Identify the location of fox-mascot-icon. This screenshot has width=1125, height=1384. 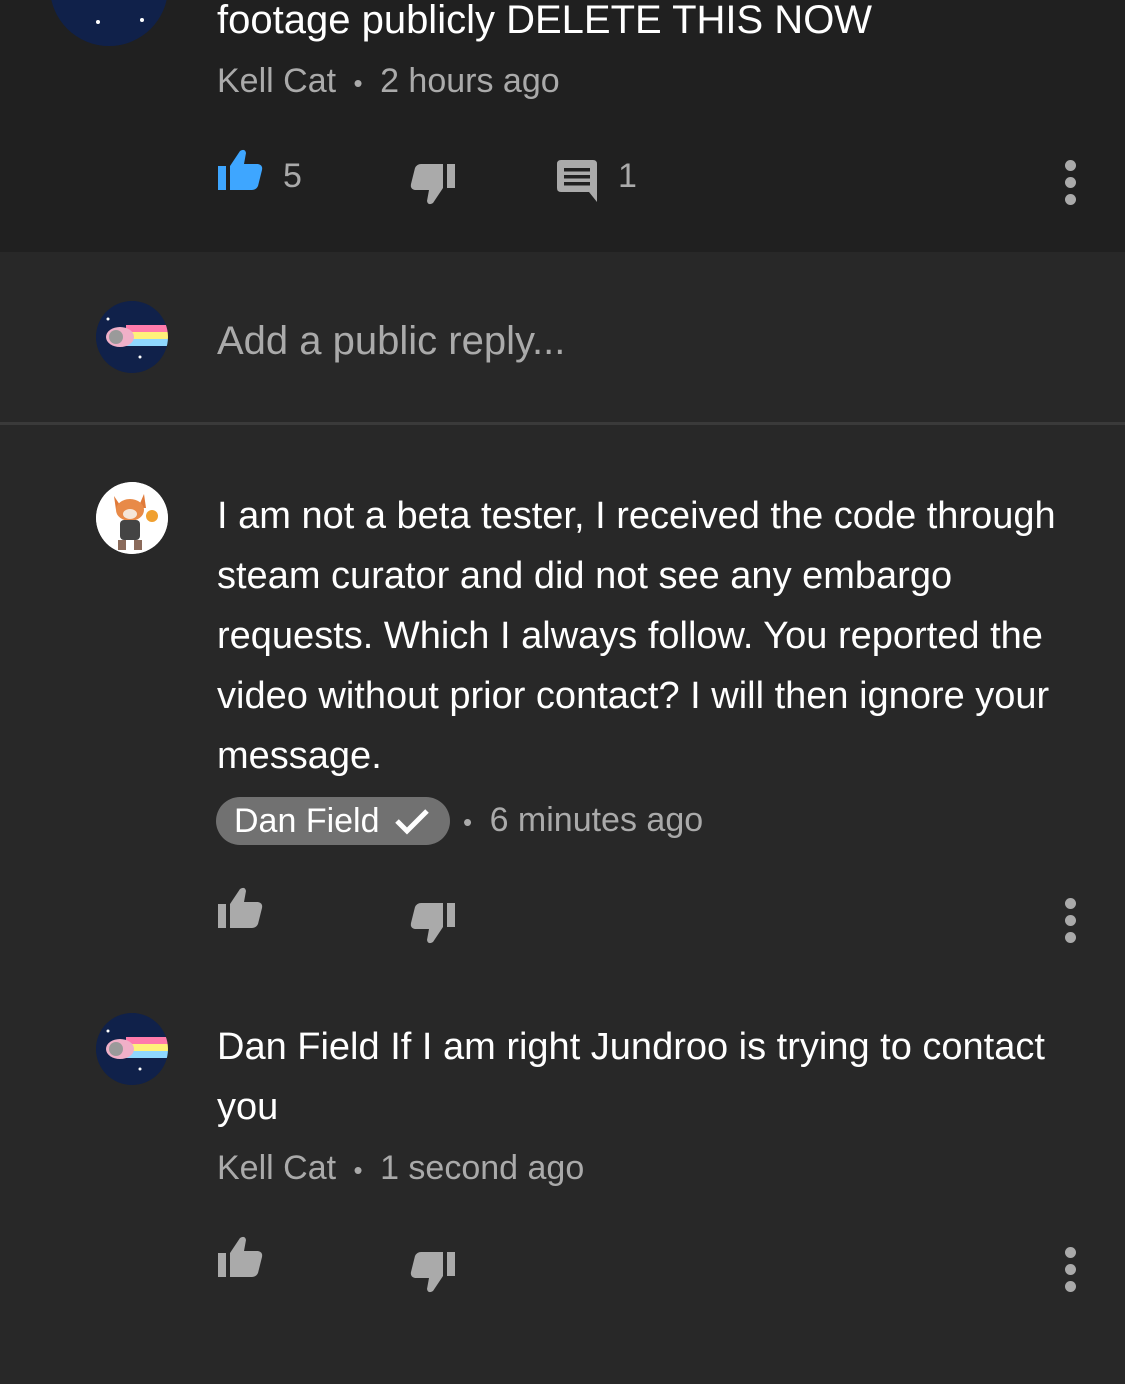
(132, 518).